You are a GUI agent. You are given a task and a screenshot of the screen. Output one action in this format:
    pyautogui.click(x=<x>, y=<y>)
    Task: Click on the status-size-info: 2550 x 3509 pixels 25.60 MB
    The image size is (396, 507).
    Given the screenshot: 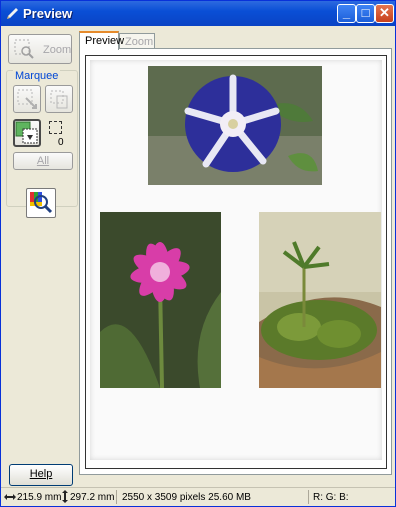 What is the action you would take?
    pyautogui.click(x=186, y=497)
    